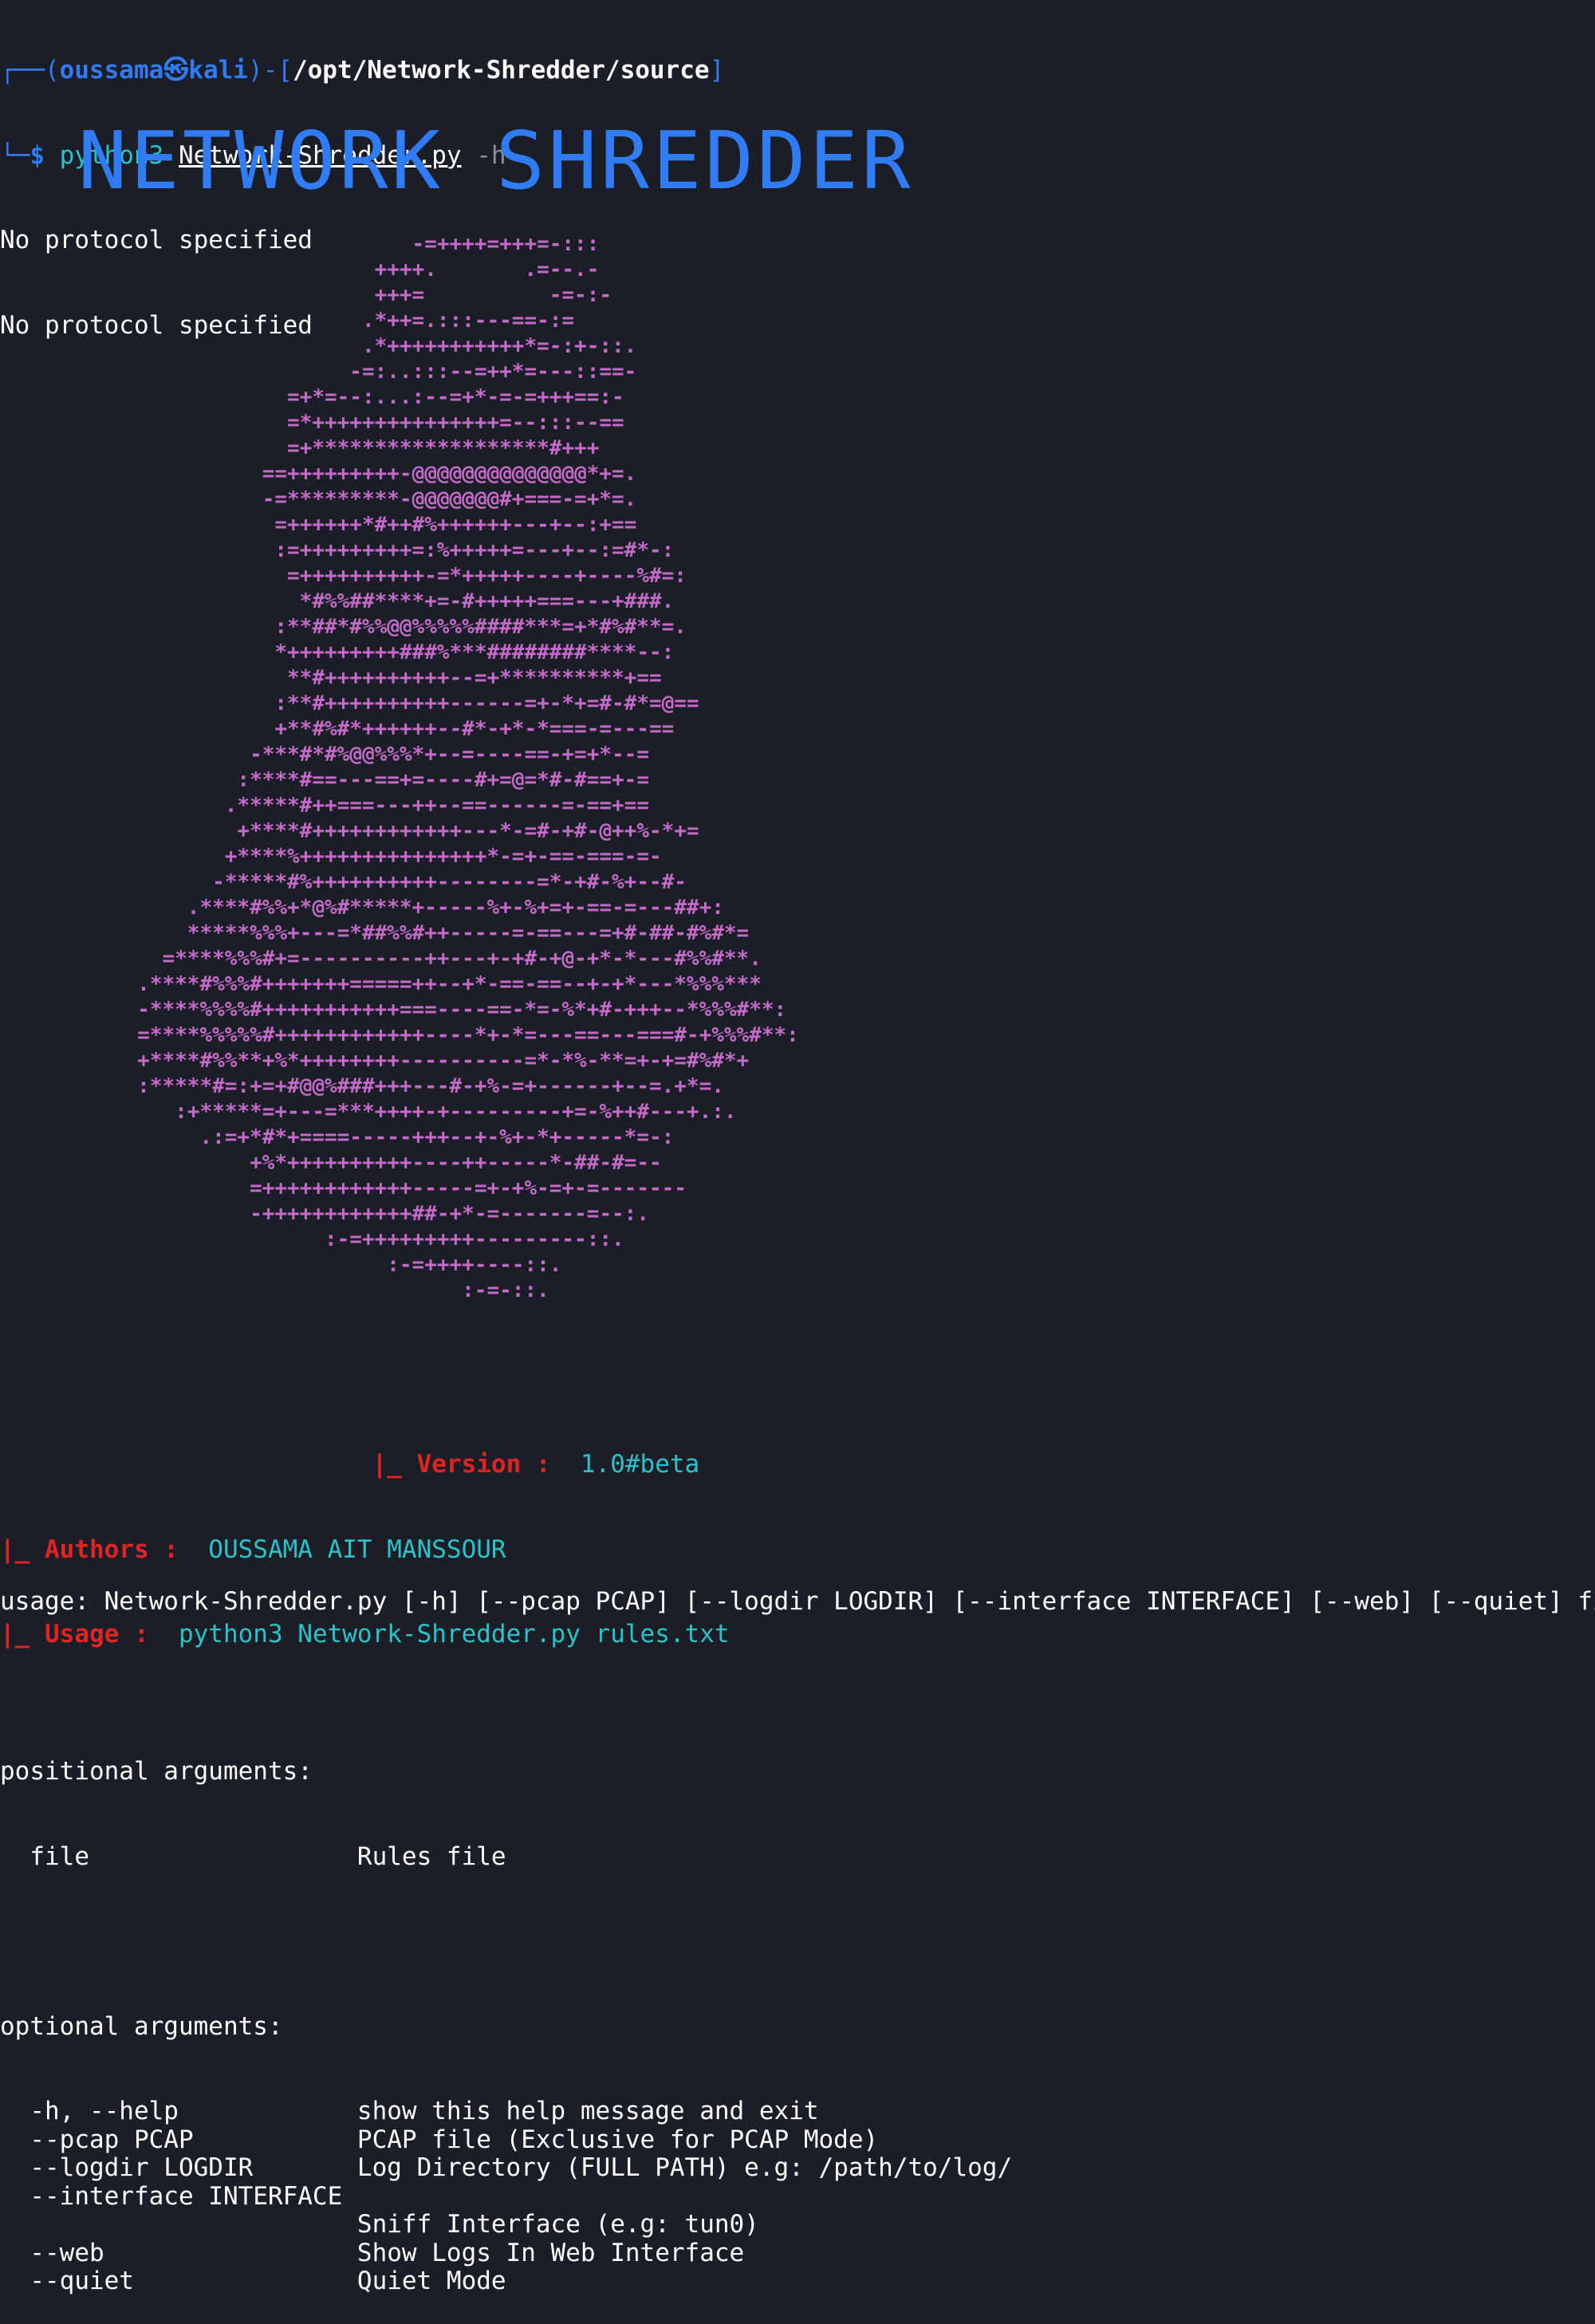 The width and height of the screenshot is (1595, 2324). Describe the element at coordinates (349, 831) in the screenshot. I see `ascii-art-line: +****#++++++++++++---*-=#-+#-@++%-*+=` at that location.